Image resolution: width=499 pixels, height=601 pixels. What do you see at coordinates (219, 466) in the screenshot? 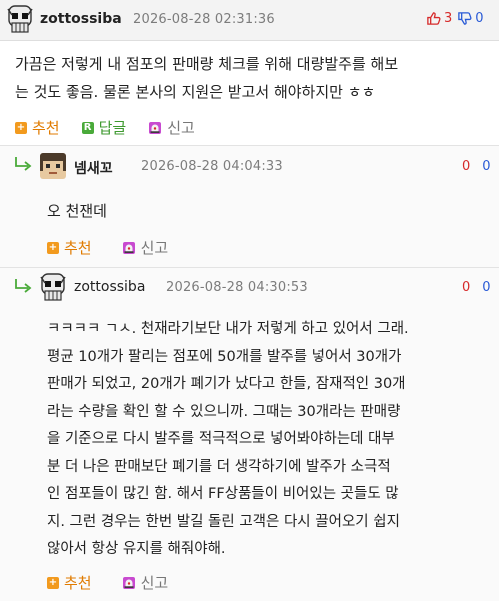
I see `comment-text-line: 분 더 나은 판매보단 폐기를 더 생각하기에 발주가 소극적` at bounding box center [219, 466].